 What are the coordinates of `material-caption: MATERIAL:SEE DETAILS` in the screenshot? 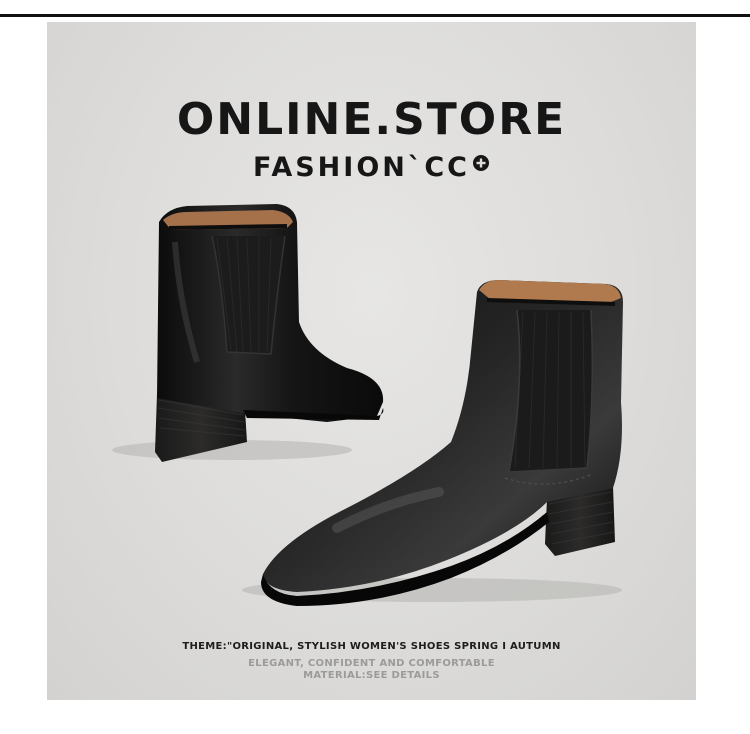 It's located at (371, 675).